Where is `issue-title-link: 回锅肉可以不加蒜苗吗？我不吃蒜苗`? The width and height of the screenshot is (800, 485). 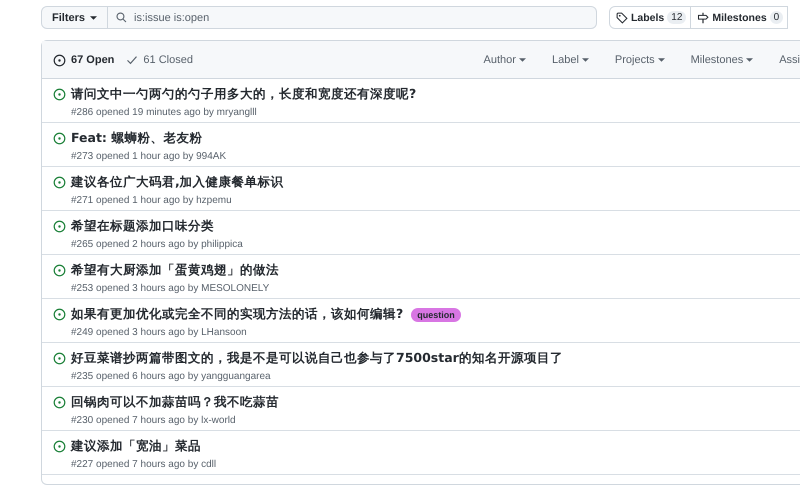
issue-title-link: 回锅肉可以不加蒜苗吗？我不吃蒜苗 is located at coordinates (175, 402).